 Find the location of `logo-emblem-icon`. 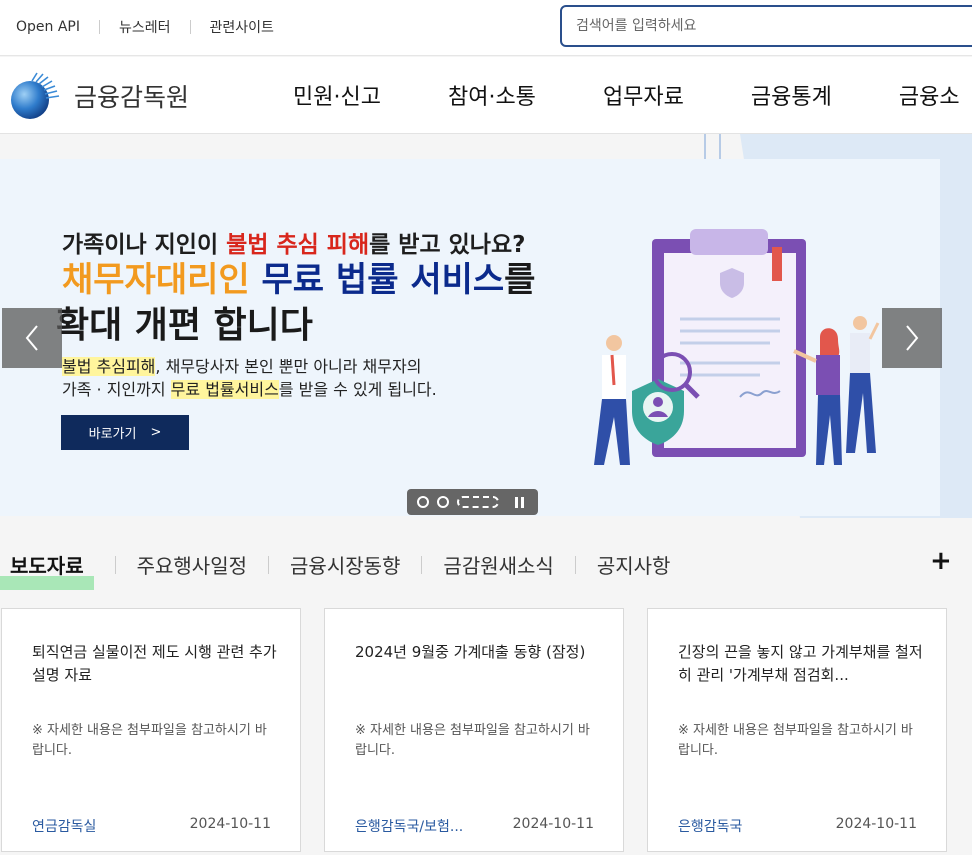

logo-emblem-icon is located at coordinates (37, 96).